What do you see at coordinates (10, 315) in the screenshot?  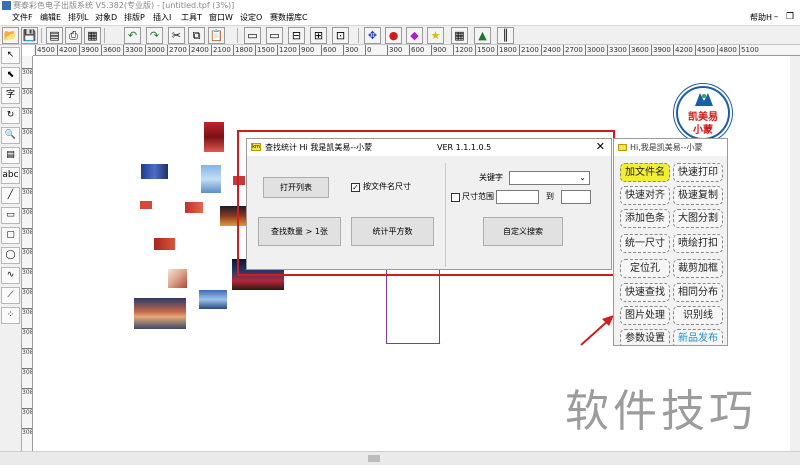 I see `dotted-icon: ⁘` at bounding box center [10, 315].